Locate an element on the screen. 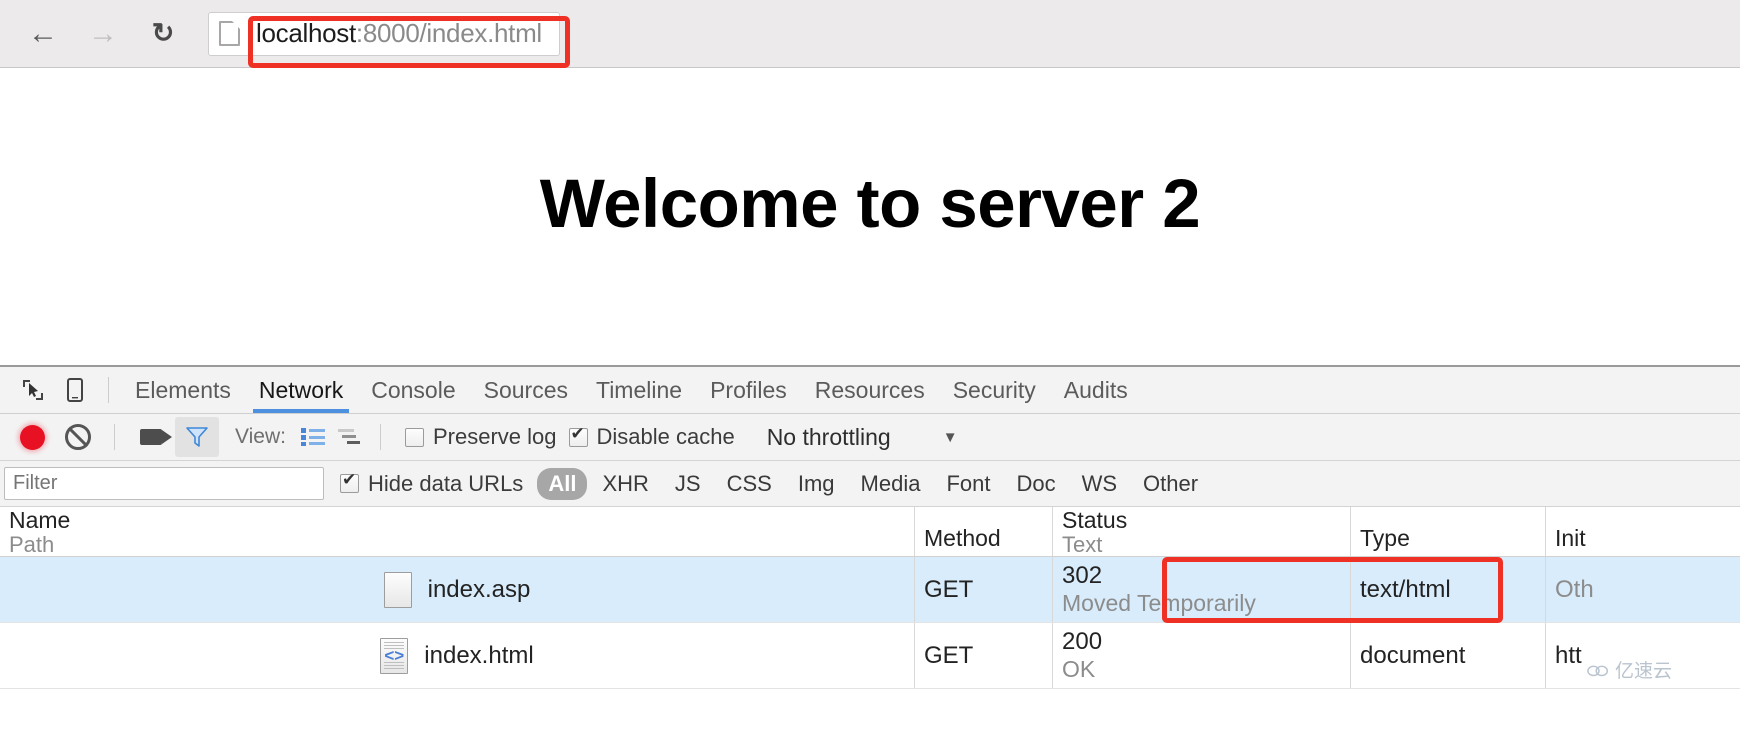 This screenshot has height=734, width=1740. reload-icon: ↻ is located at coordinates (163, 34).